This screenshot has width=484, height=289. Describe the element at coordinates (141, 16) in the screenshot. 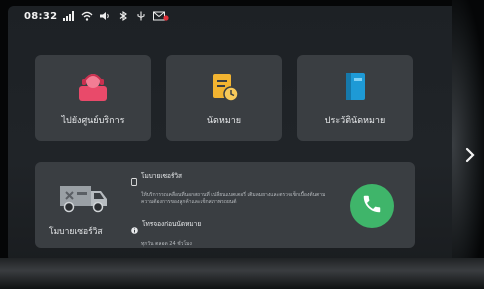

I see `usb-icon` at that location.